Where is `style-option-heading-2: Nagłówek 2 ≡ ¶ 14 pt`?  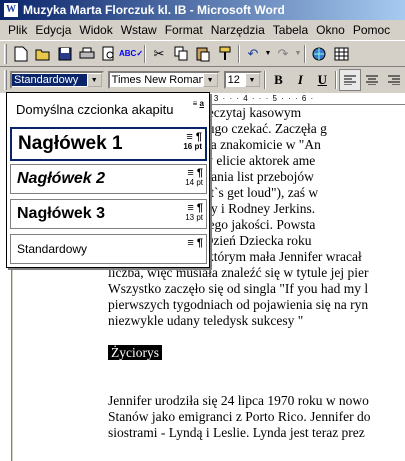 style-option-heading-2: Nagłówek 2 ≡ ¶ 14 pt is located at coordinates (108, 179).